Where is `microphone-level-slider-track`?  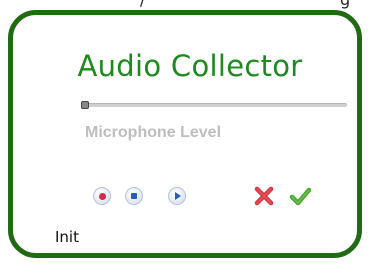 microphone-level-slider-track is located at coordinates (214, 105).